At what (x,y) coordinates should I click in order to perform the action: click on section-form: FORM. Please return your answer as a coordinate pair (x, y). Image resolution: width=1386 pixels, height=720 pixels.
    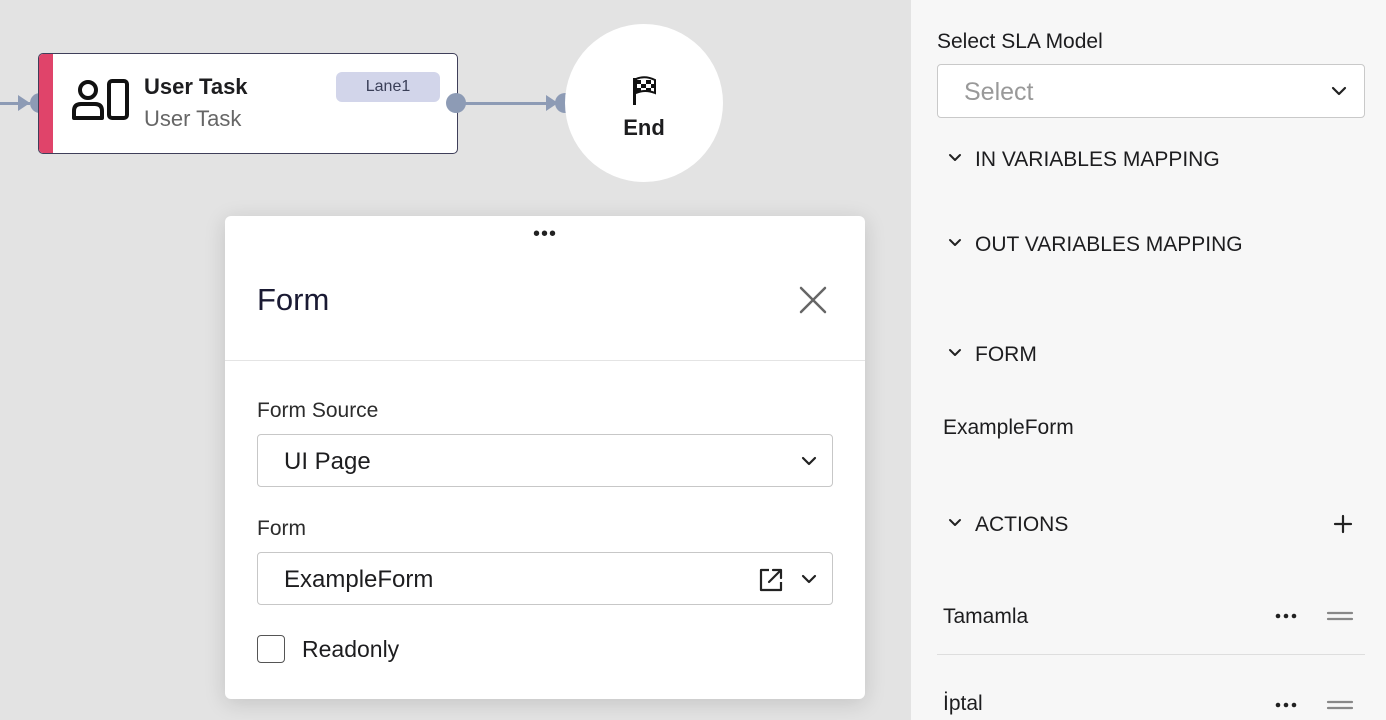
    Looking at the image, I should click on (992, 355).